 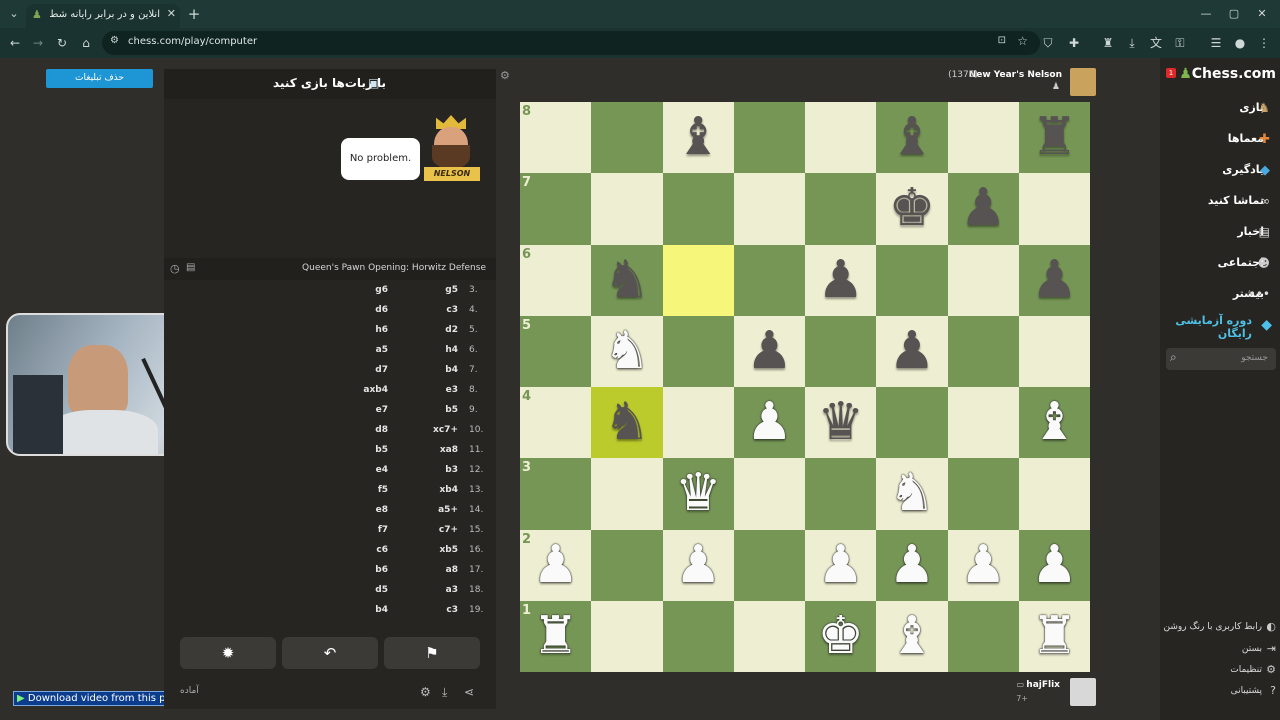 I want to click on square-c5, so click(x=698, y=351).